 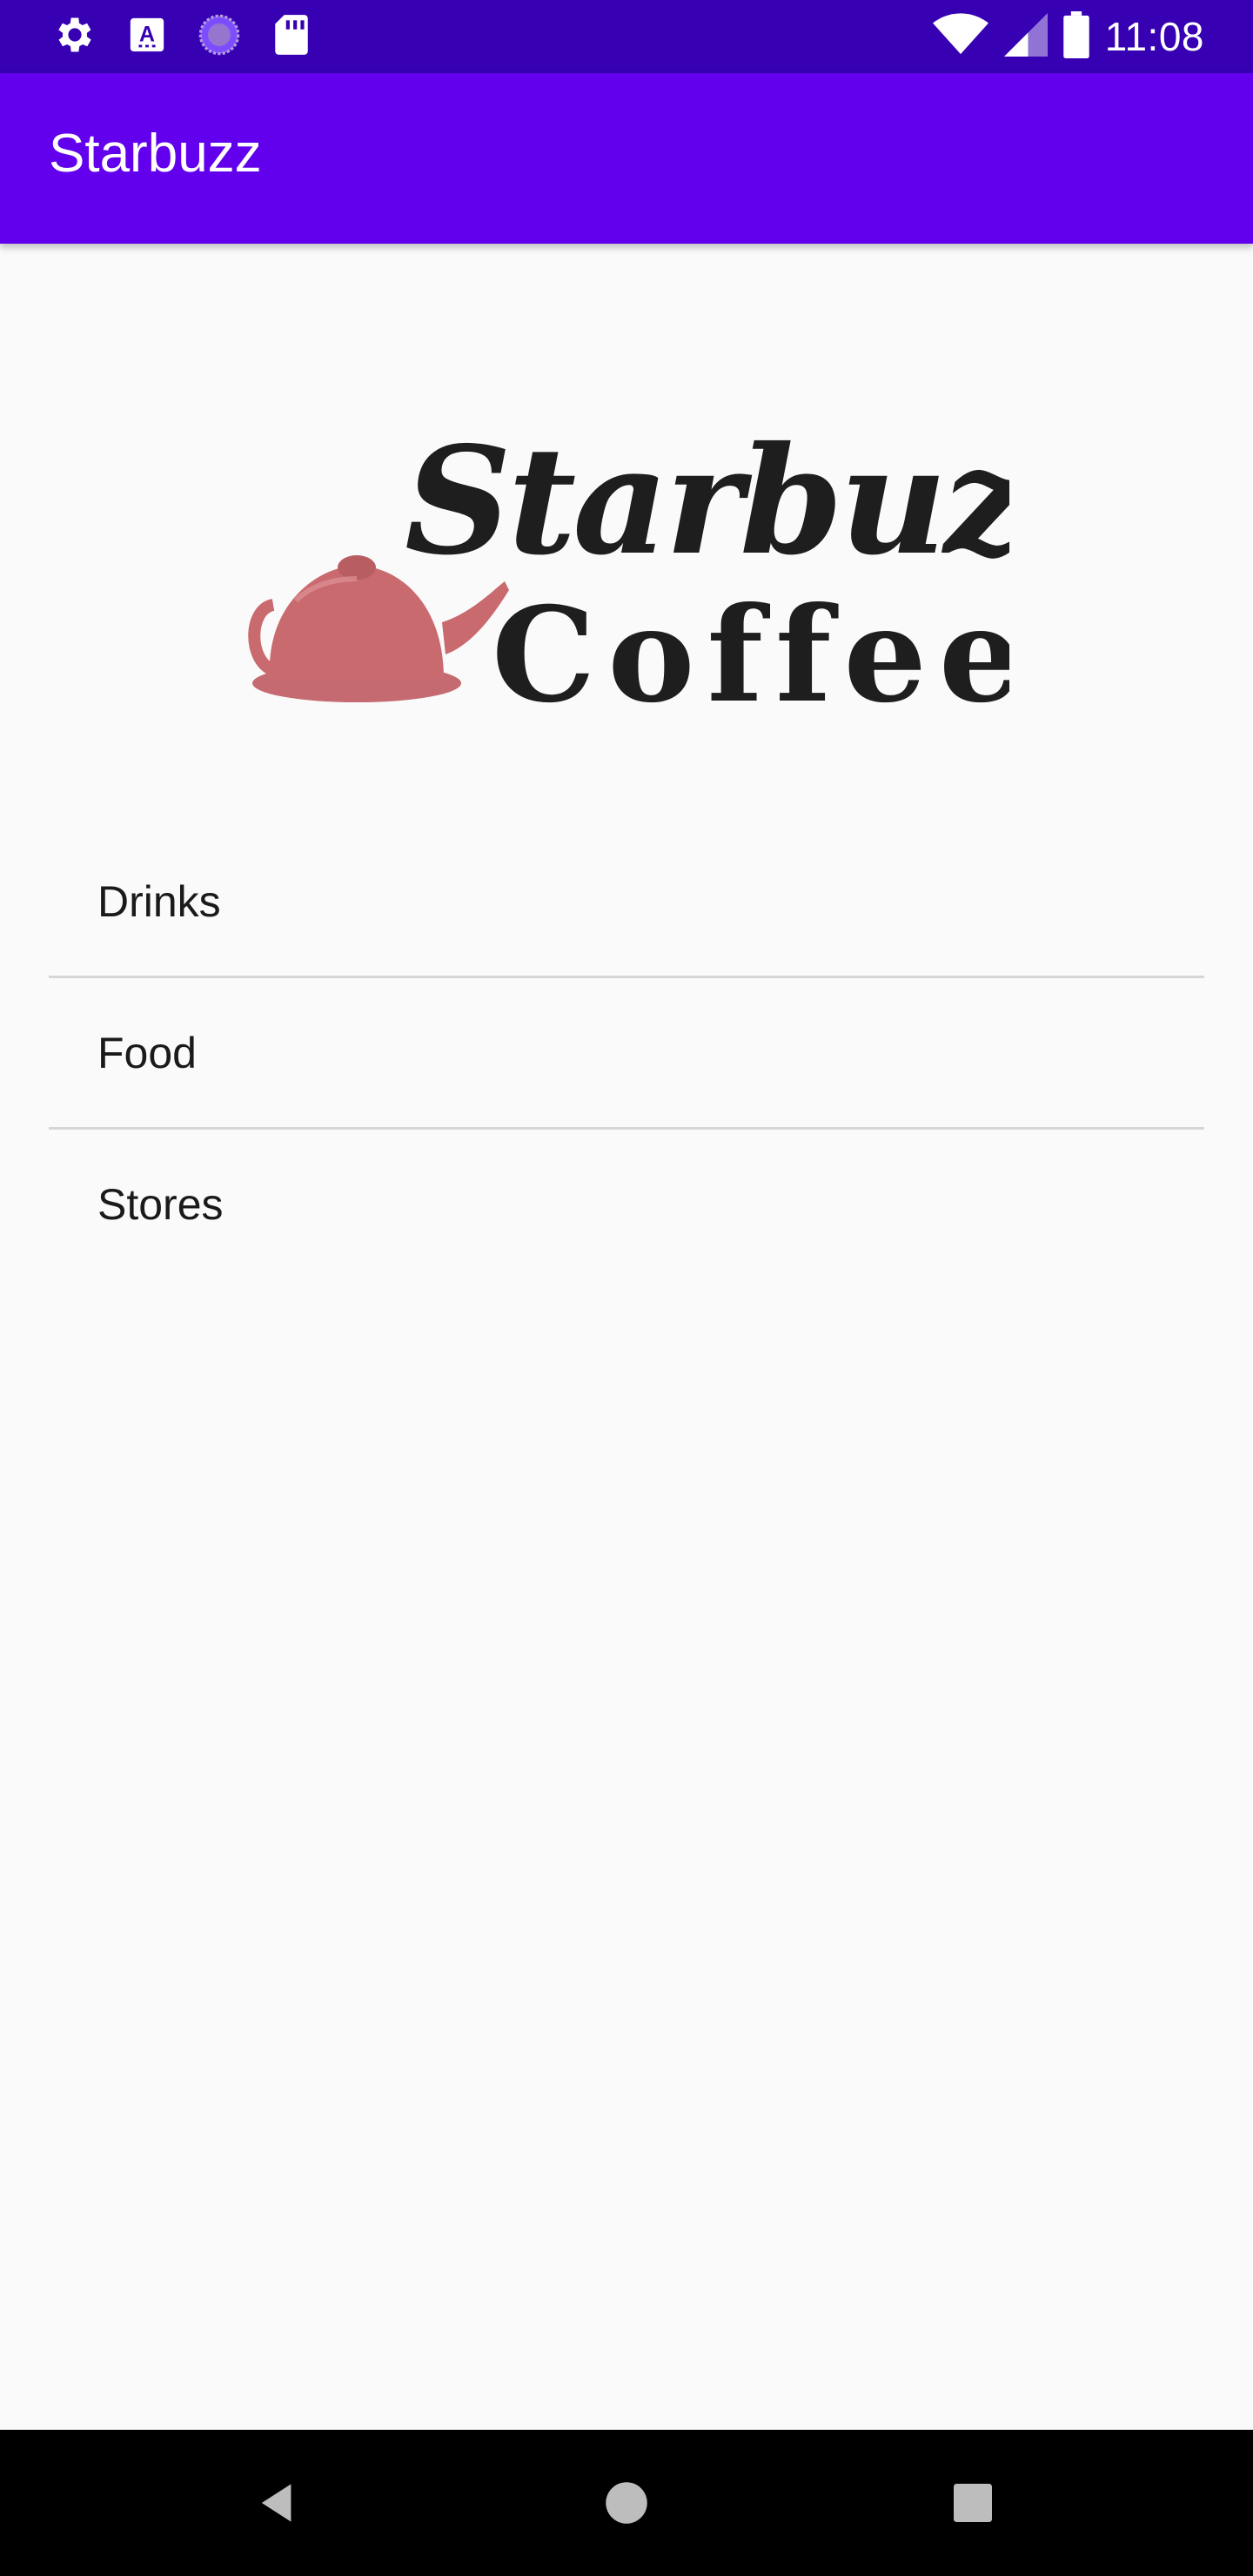 I want to click on home-icon, so click(x=626, y=2503).